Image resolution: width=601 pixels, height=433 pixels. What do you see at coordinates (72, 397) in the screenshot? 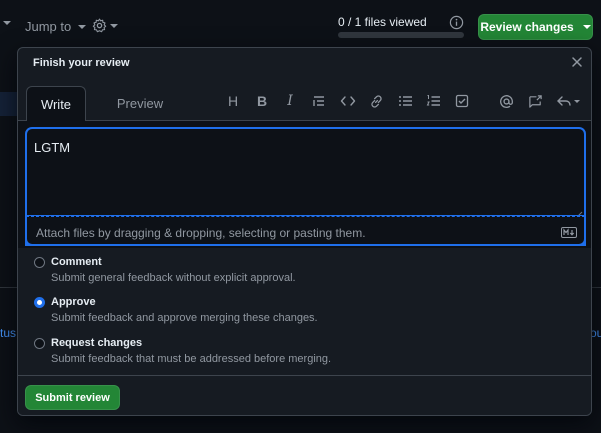
I see `submit-review-button: Submit review` at bounding box center [72, 397].